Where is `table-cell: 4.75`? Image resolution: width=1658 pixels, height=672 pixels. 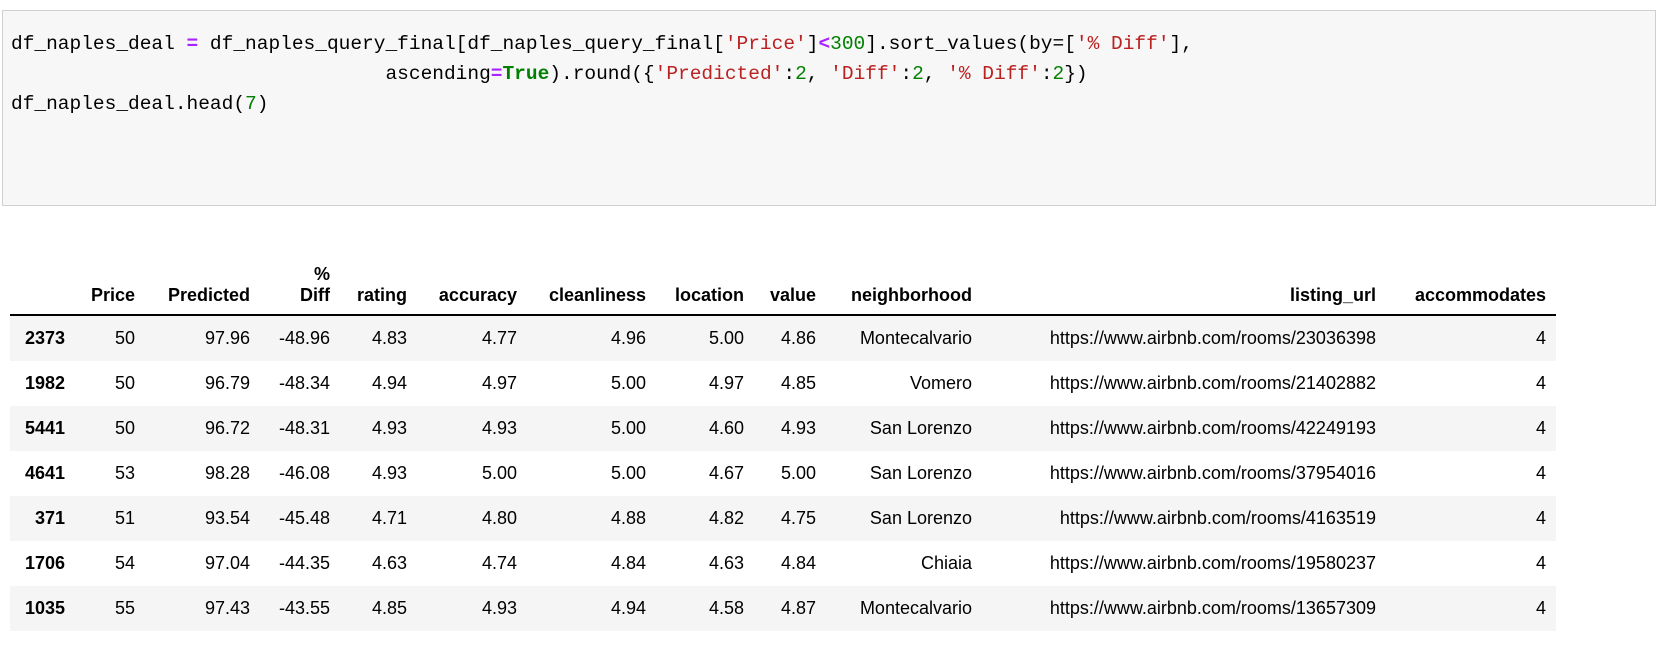
table-cell: 4.75 is located at coordinates (798, 518).